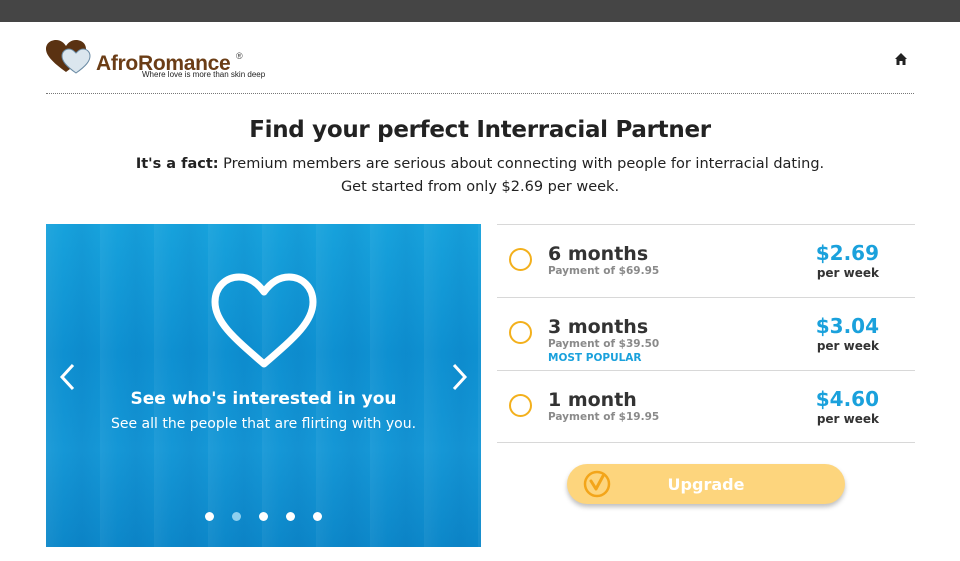 Image resolution: width=960 pixels, height=561 pixels. What do you see at coordinates (480, 11) in the screenshot?
I see `browser-top-bar` at bounding box center [480, 11].